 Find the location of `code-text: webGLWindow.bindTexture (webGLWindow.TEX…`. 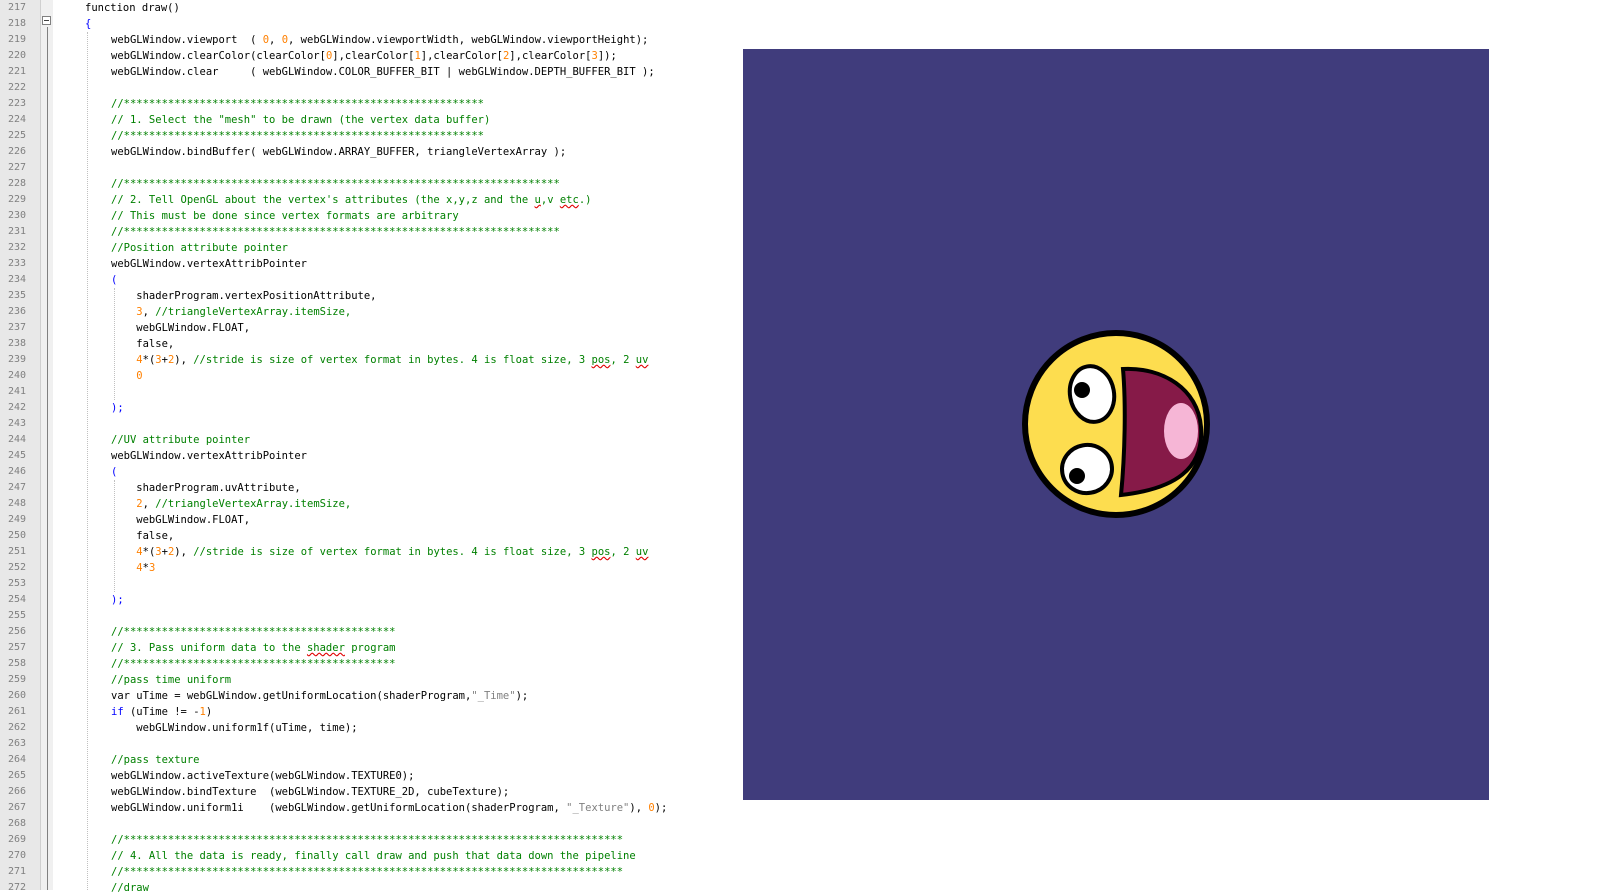

code-text: webGLWindow.bindTexture (webGLWindow.TEX… is located at coordinates (310, 792).